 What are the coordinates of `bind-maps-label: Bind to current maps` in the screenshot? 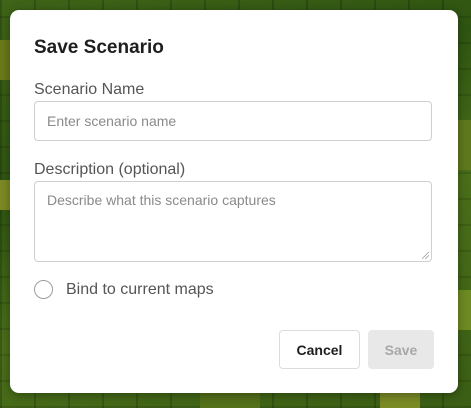 It's located at (140, 290).